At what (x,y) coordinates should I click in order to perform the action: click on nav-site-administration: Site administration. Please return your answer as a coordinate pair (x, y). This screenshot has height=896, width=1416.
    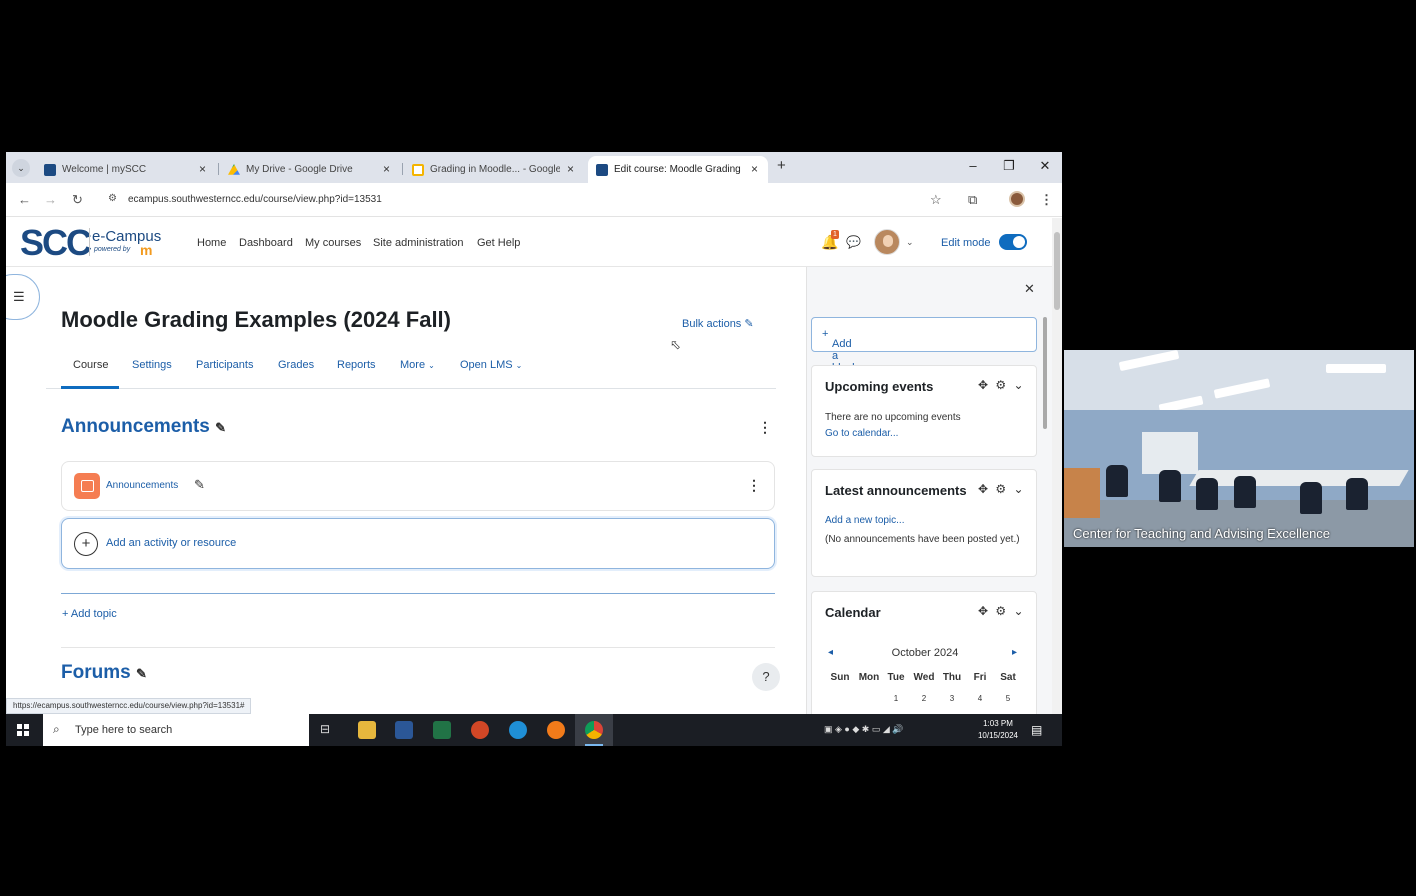
    Looking at the image, I should click on (418, 243).